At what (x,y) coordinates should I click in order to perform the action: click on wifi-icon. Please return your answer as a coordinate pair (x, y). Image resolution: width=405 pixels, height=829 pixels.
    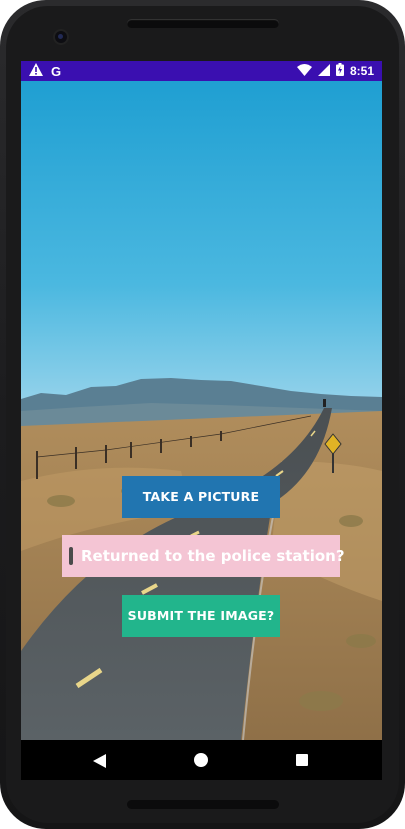
    Looking at the image, I should click on (304, 71).